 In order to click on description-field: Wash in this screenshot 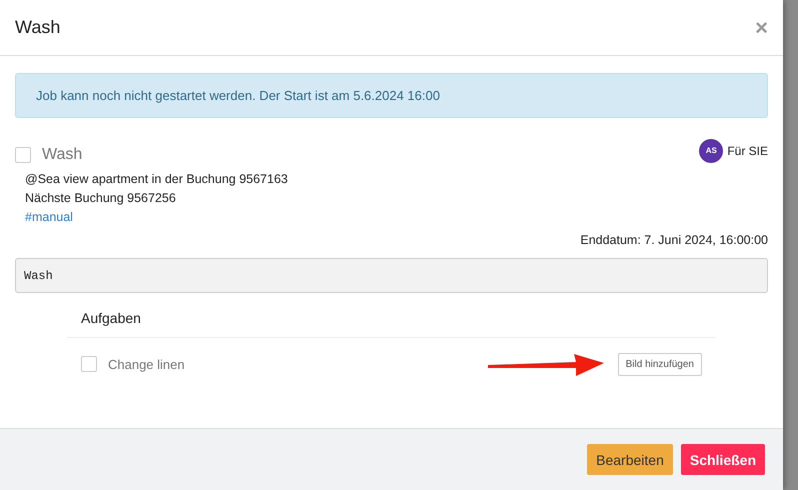, I will do `click(391, 275)`.